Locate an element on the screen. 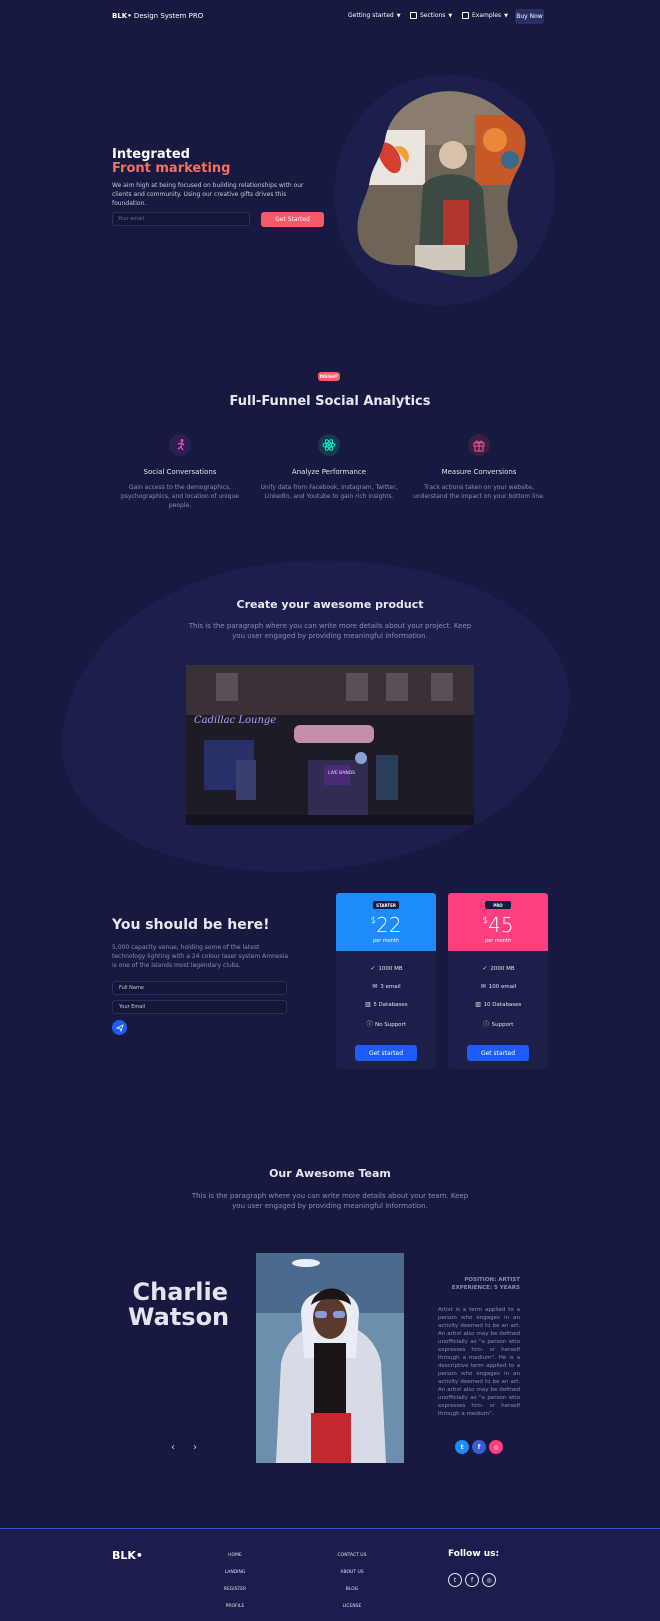 Image resolution: width=660 pixels, height=1621 pixels. team-title: Our Awesome Team is located at coordinates (330, 1173).